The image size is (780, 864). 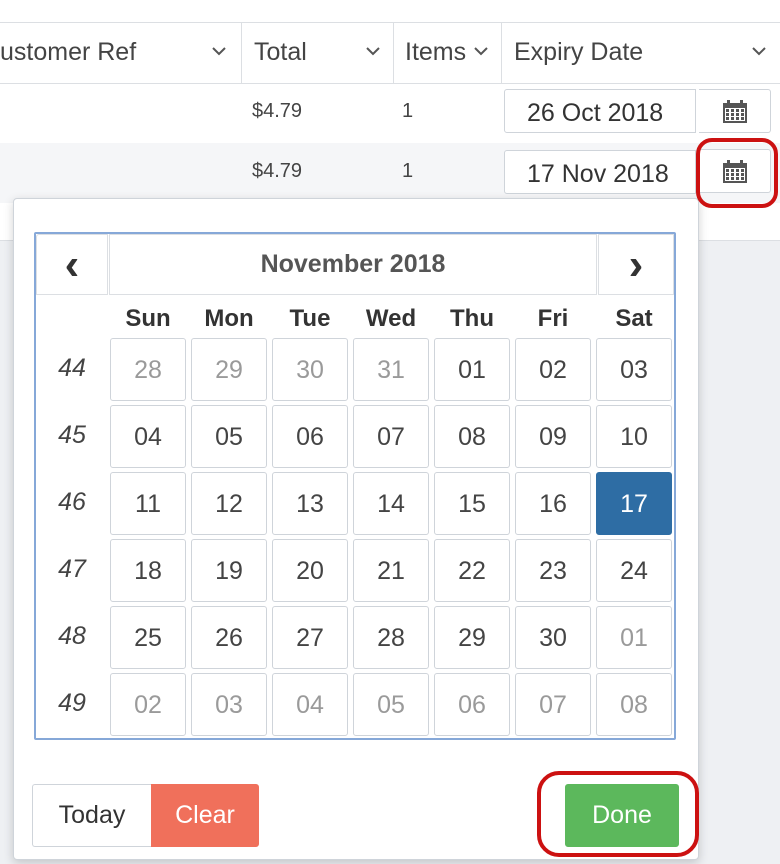 I want to click on day-cell: 18, so click(x=148, y=570).